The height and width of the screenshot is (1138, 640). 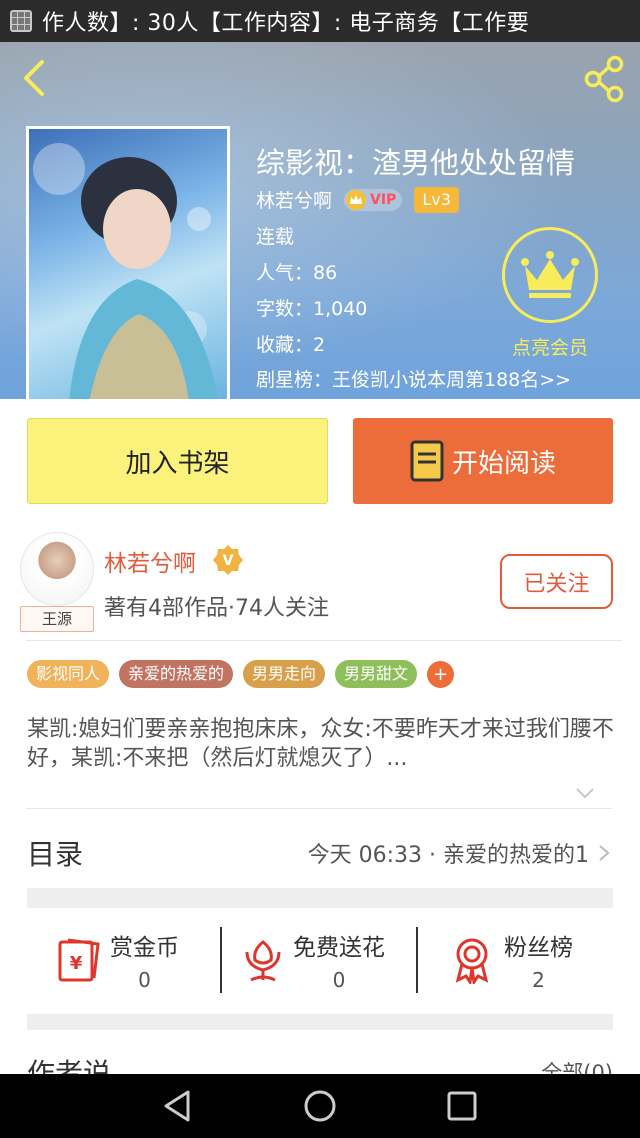 What do you see at coordinates (216, 608) in the screenshot?
I see `author-stats: 著有4部作品·74人关注` at bounding box center [216, 608].